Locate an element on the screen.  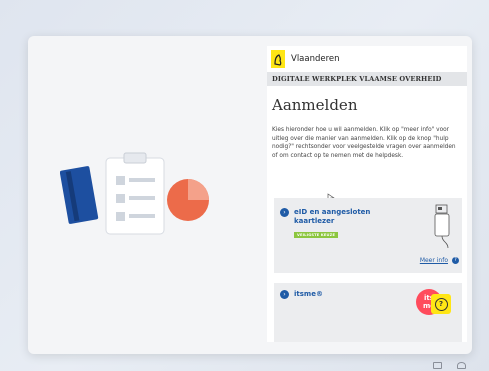
keyboard-icon is located at coordinates (437, 365).